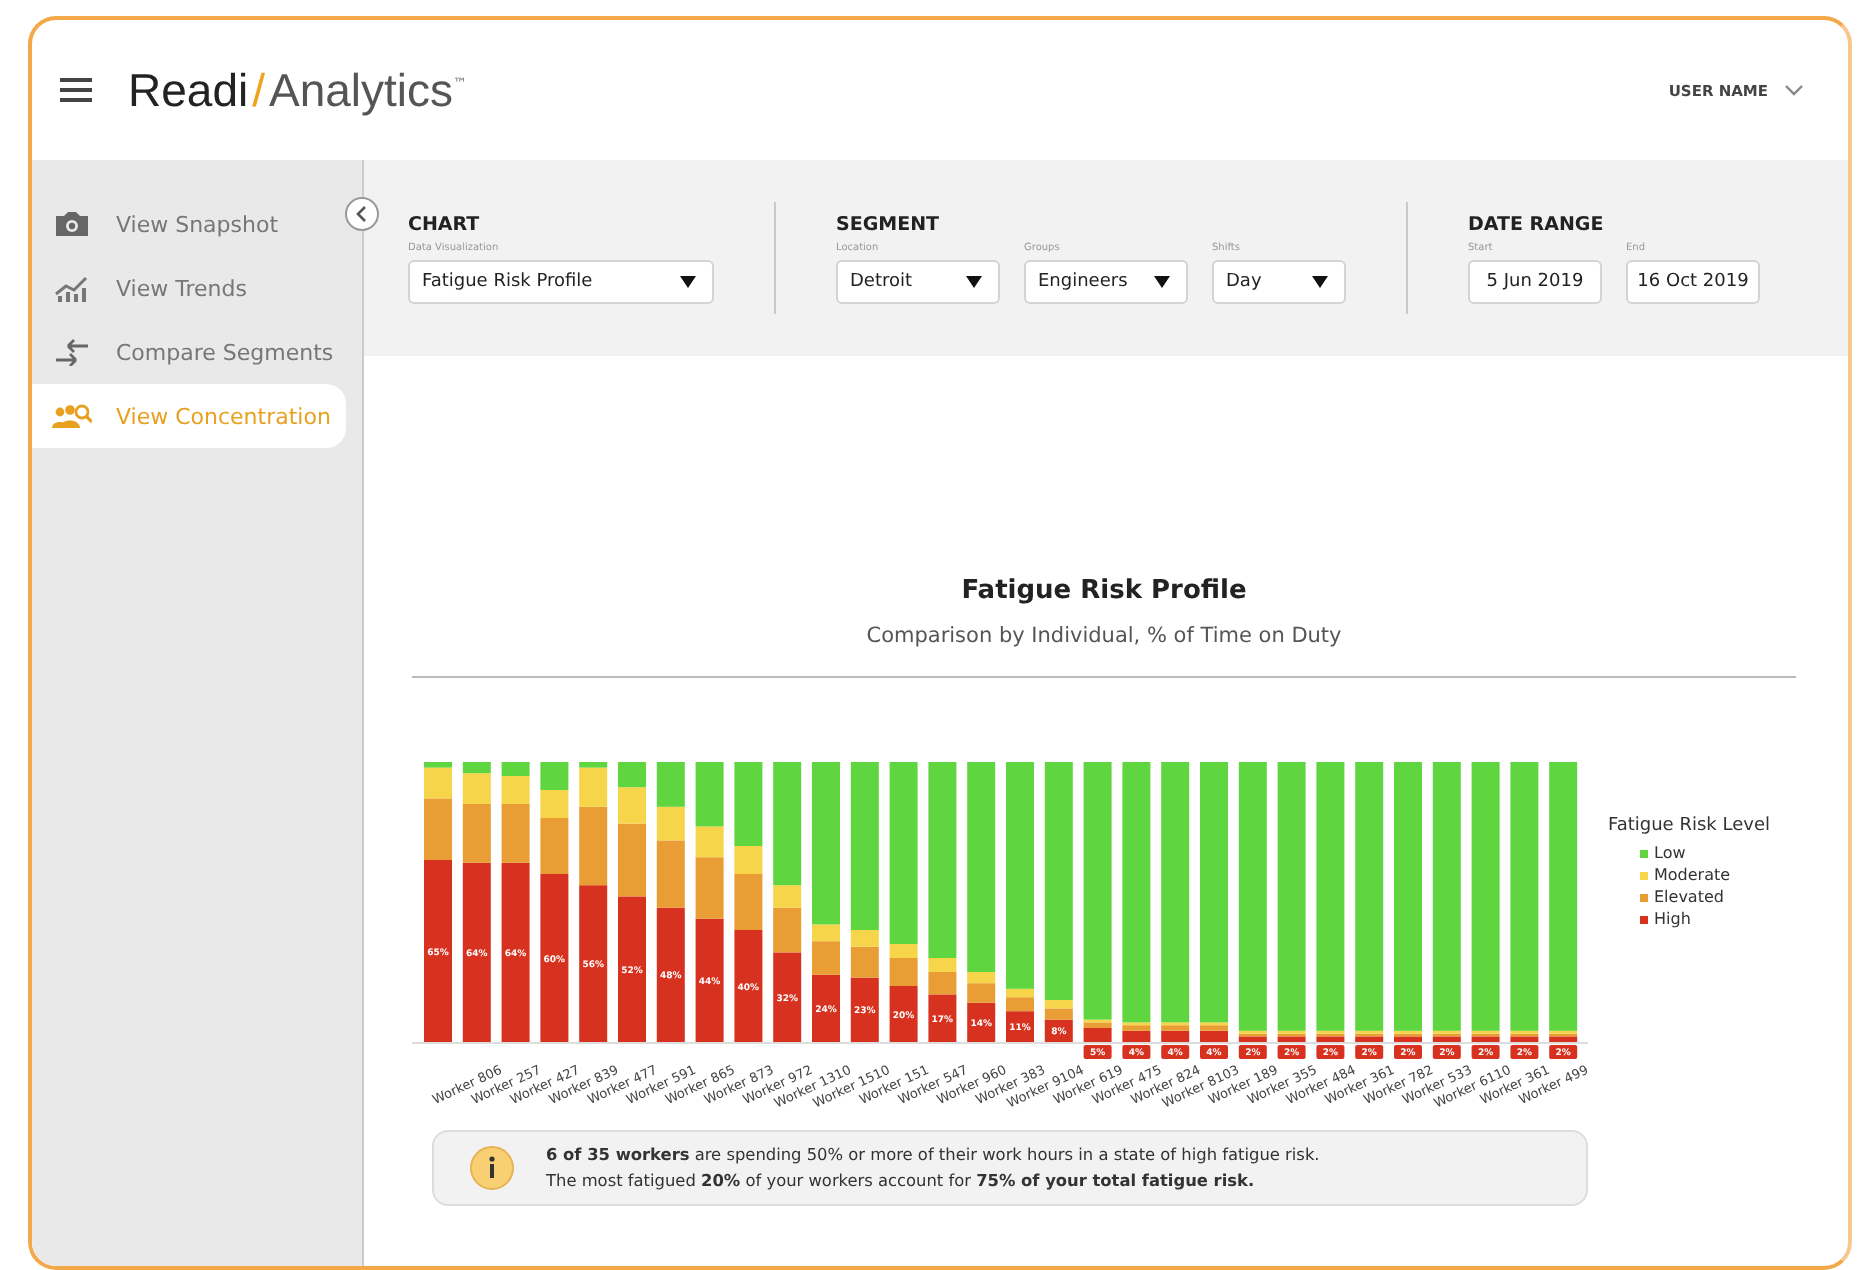 The height and width of the screenshot is (1270, 1858). Describe the element at coordinates (189, 288) in the screenshot. I see `sidebar-item: View Trends` at that location.